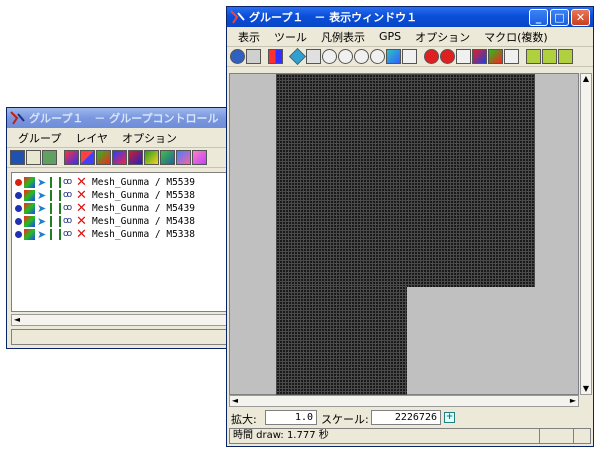  Describe the element at coordinates (410, 17) in the screenshot. I see `display-window-titlebar: グループ１ － 表示ウィンドウ１ _ □ ✕` at that location.